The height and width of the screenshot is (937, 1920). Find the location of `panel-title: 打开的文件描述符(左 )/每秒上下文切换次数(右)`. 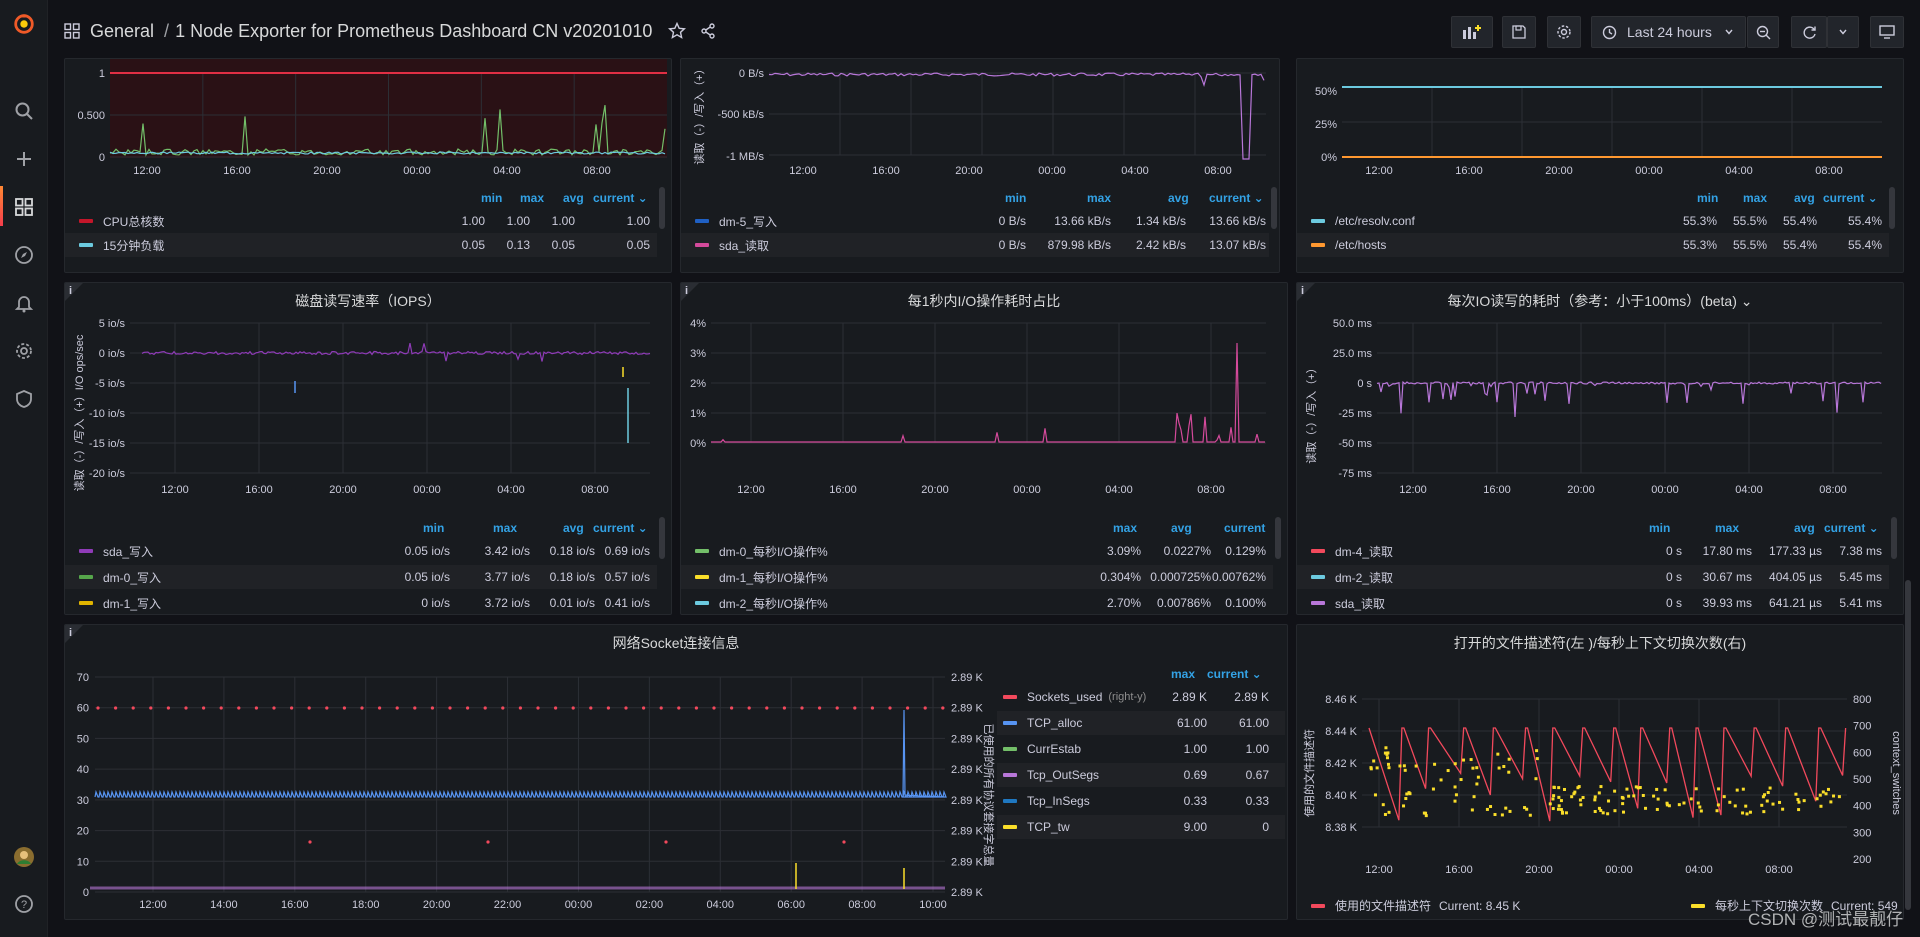

panel-title: 打开的文件描述符(左 )/每秒上下文切换次数(右) is located at coordinates (1600, 643).